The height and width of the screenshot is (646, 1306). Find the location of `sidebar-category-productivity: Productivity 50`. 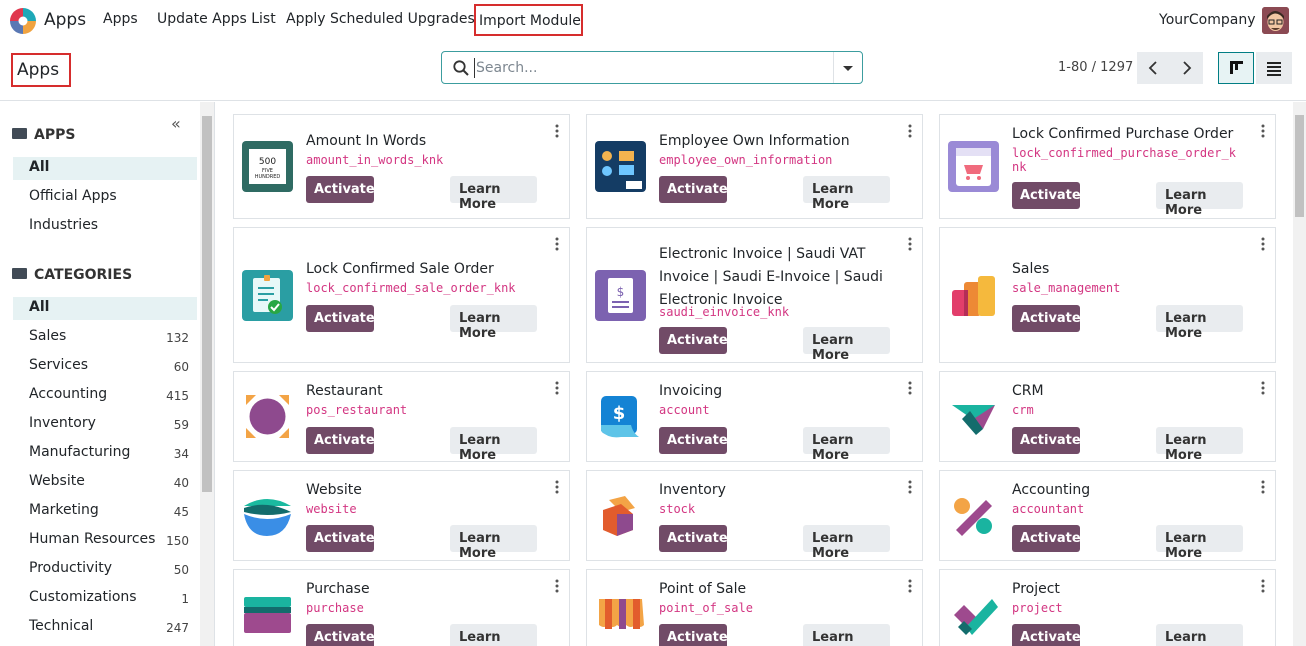

sidebar-category-productivity: Productivity 50 is located at coordinates (105, 569).